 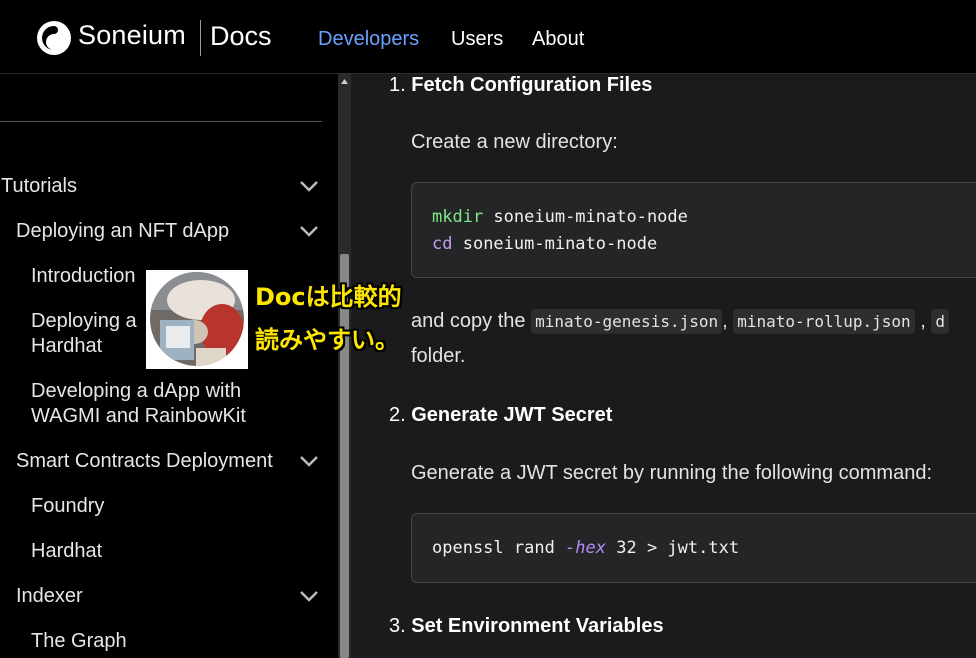 What do you see at coordinates (824, 321) in the screenshot?
I see `inline-code-rollup: minato-rollup.json` at bounding box center [824, 321].